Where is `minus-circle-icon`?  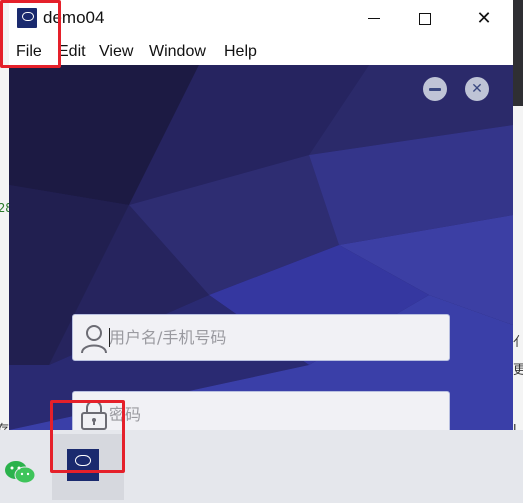 minus-circle-icon is located at coordinates (435, 89).